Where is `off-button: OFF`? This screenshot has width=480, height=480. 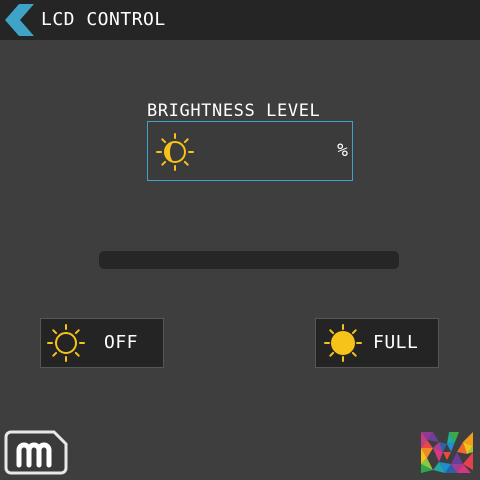 off-button: OFF is located at coordinates (102, 343).